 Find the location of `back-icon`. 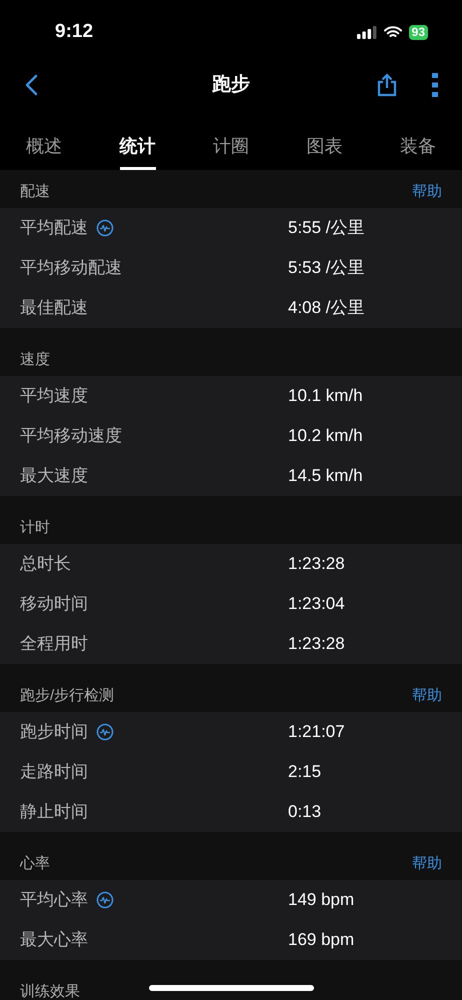

back-icon is located at coordinates (31, 85).